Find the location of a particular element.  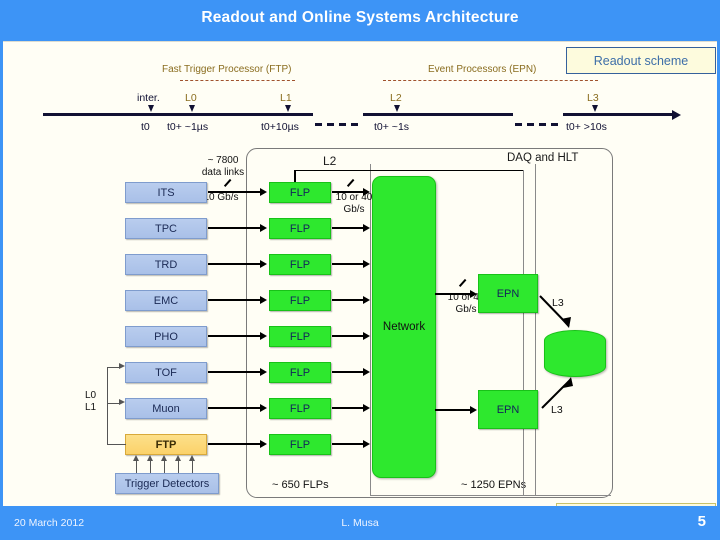

detector-box-pho: PHO is located at coordinates (166, 336).